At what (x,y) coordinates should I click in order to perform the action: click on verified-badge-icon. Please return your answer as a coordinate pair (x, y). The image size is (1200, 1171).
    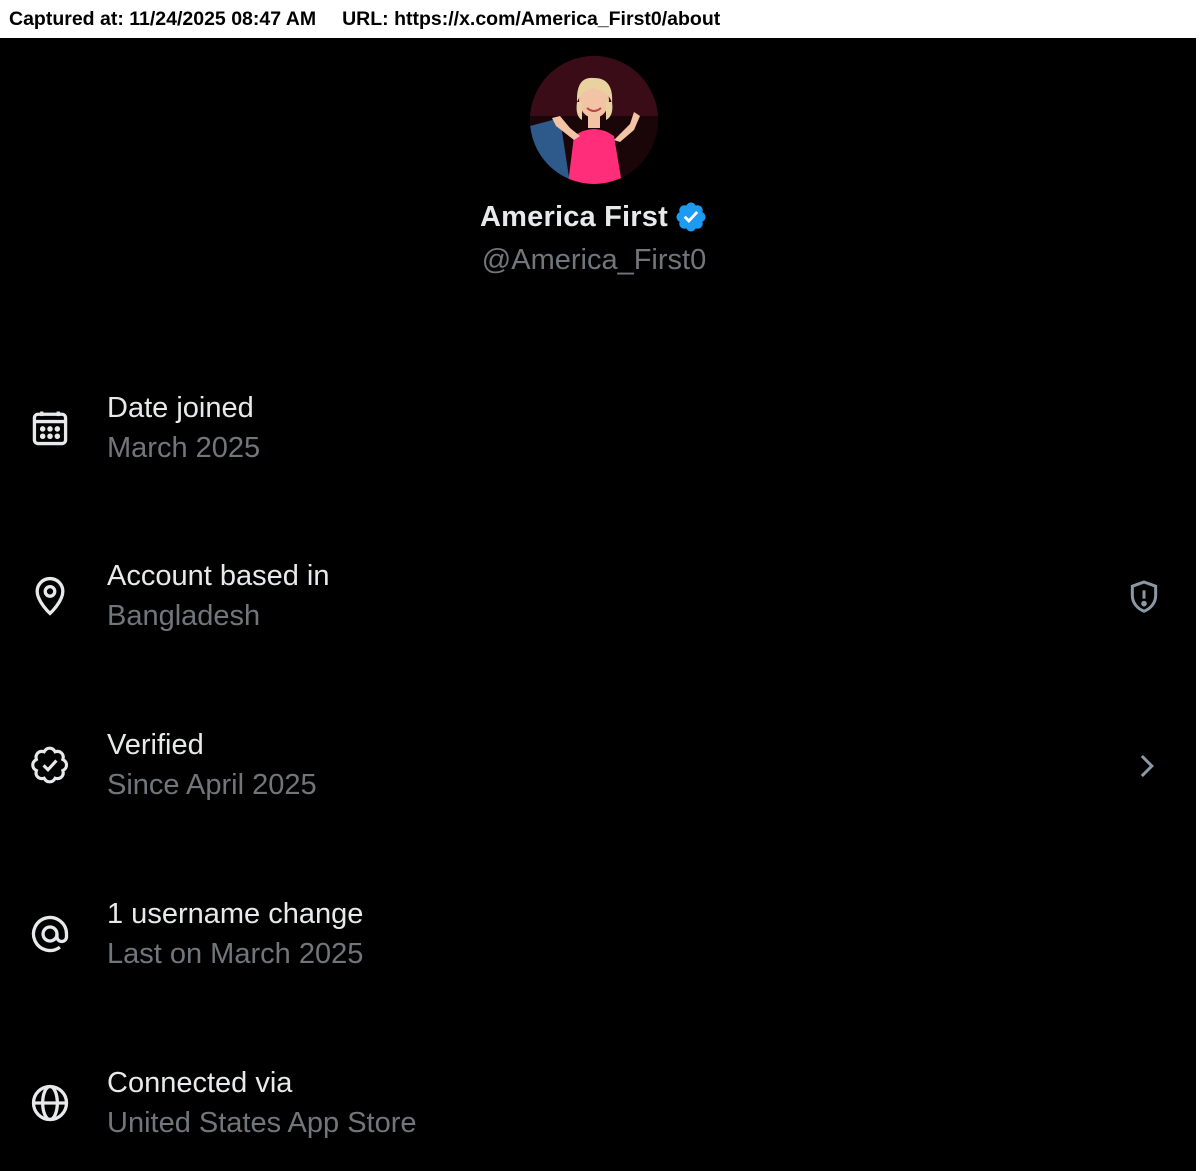
    Looking at the image, I should click on (691, 217).